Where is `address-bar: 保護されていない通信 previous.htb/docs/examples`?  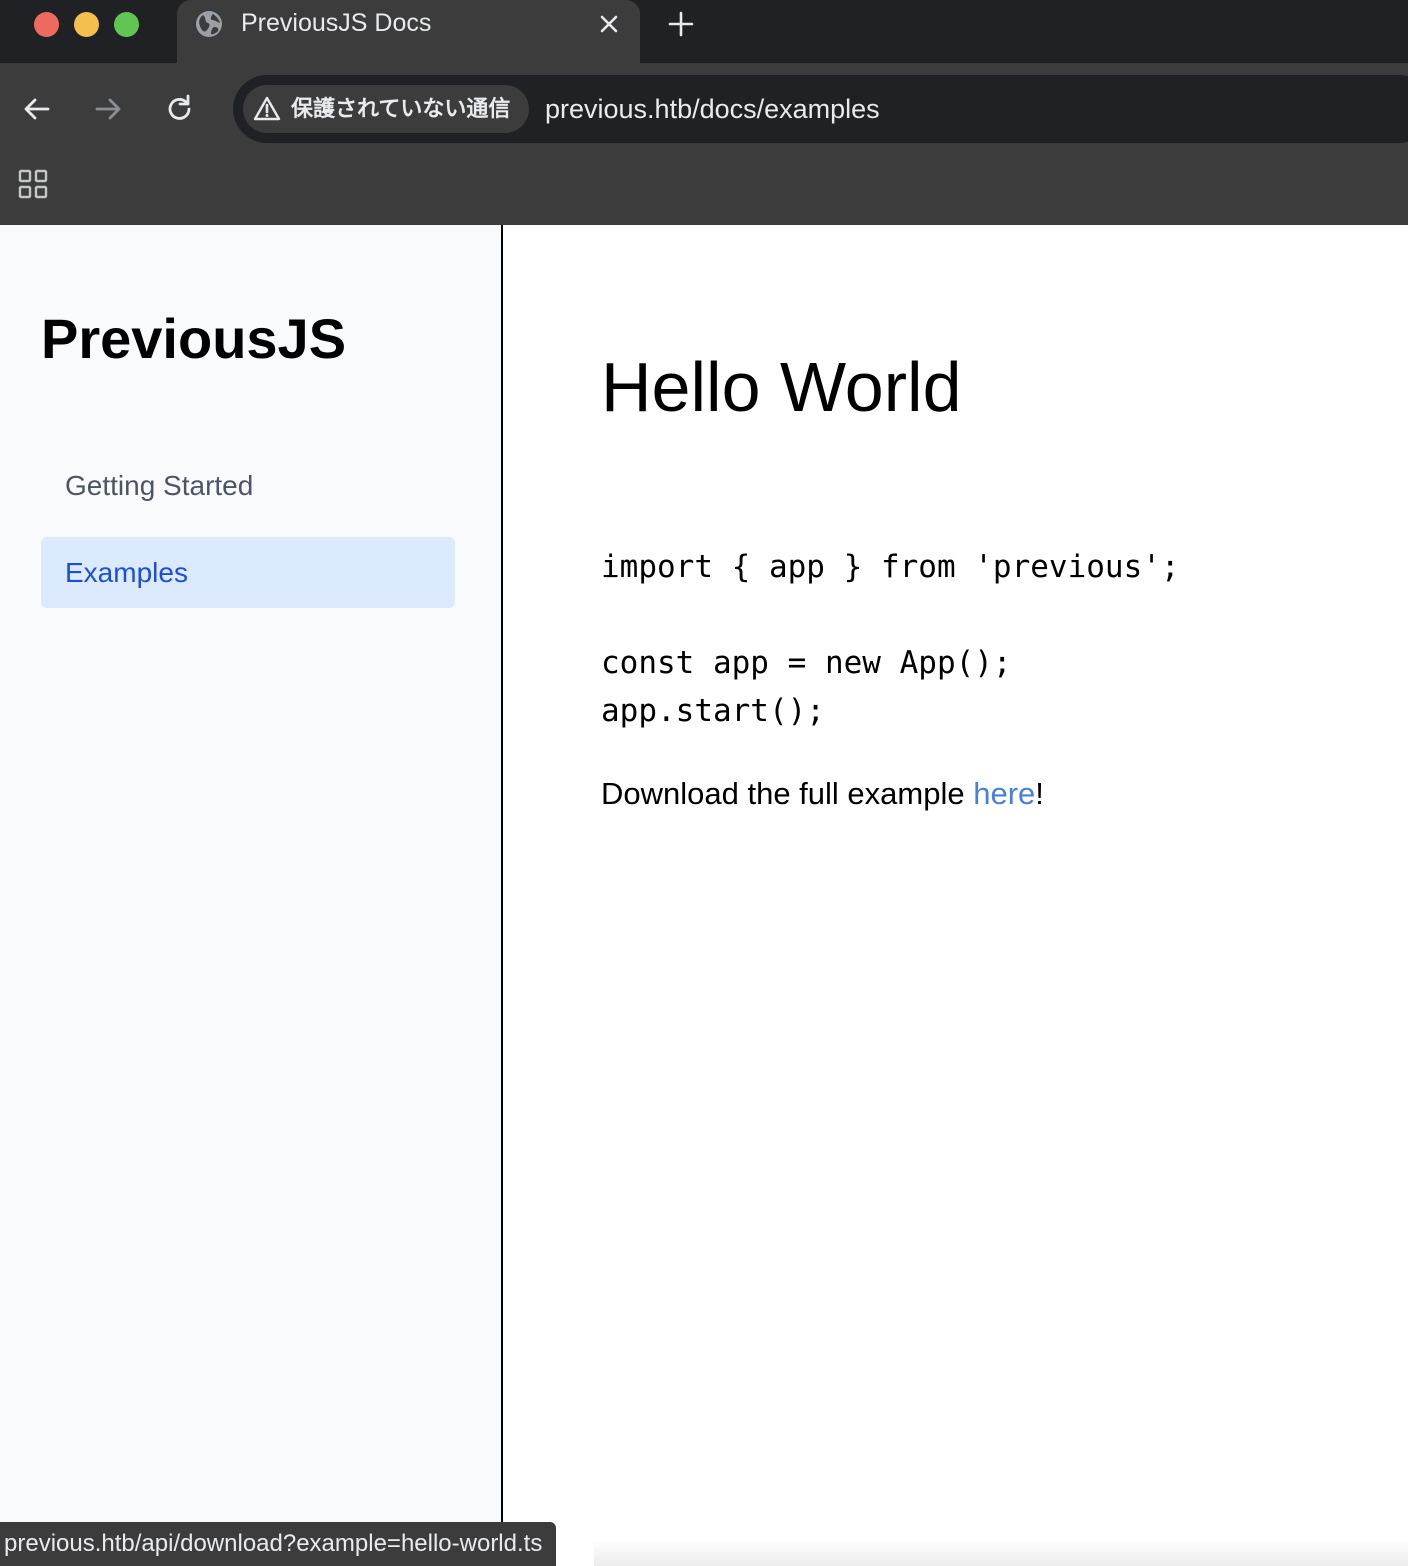 address-bar: 保護されていない通信 previous.htb/docs/examples is located at coordinates (820, 109).